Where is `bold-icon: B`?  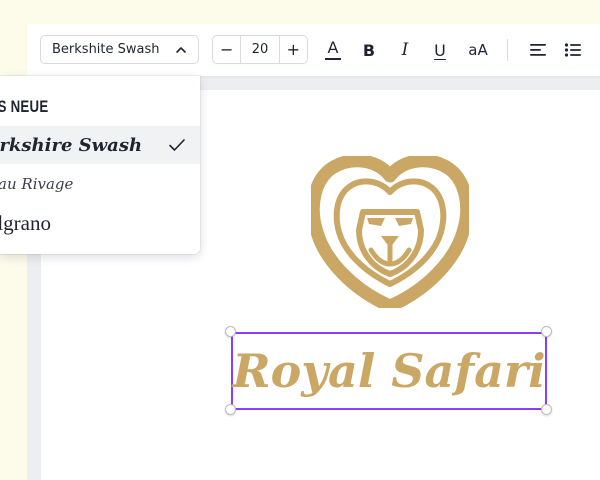 bold-icon: B is located at coordinates (369, 50).